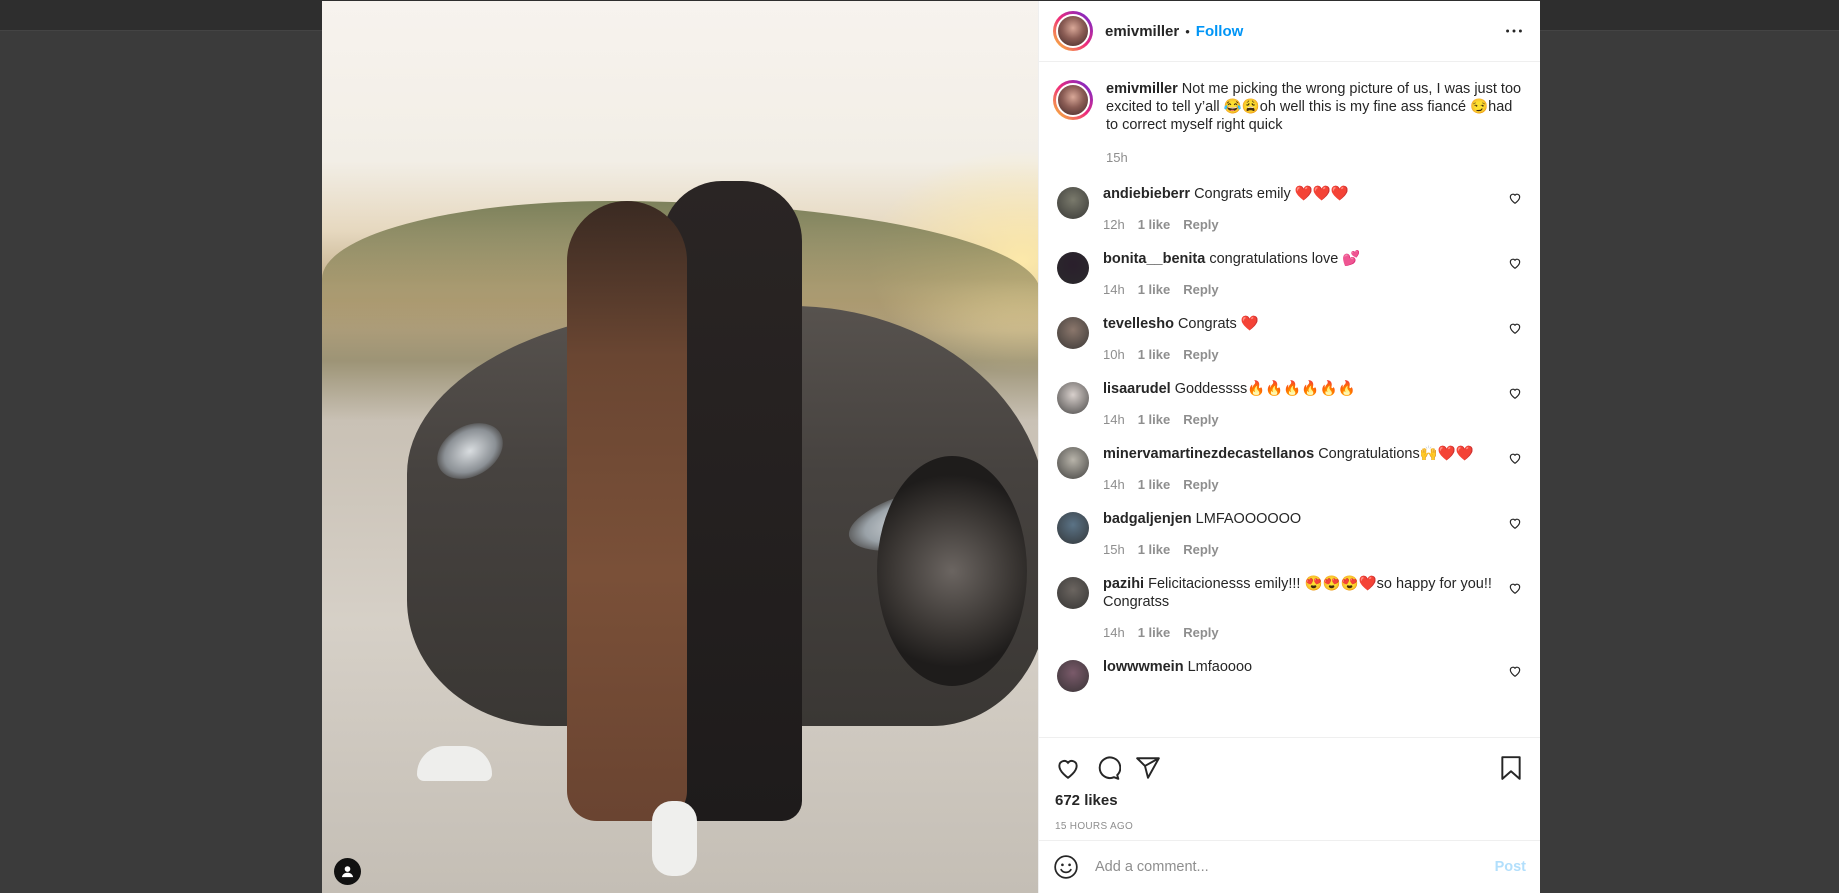 This screenshot has height=893, width=1839. What do you see at coordinates (952, 571) in the screenshot?
I see `photo-car-wheel` at bounding box center [952, 571].